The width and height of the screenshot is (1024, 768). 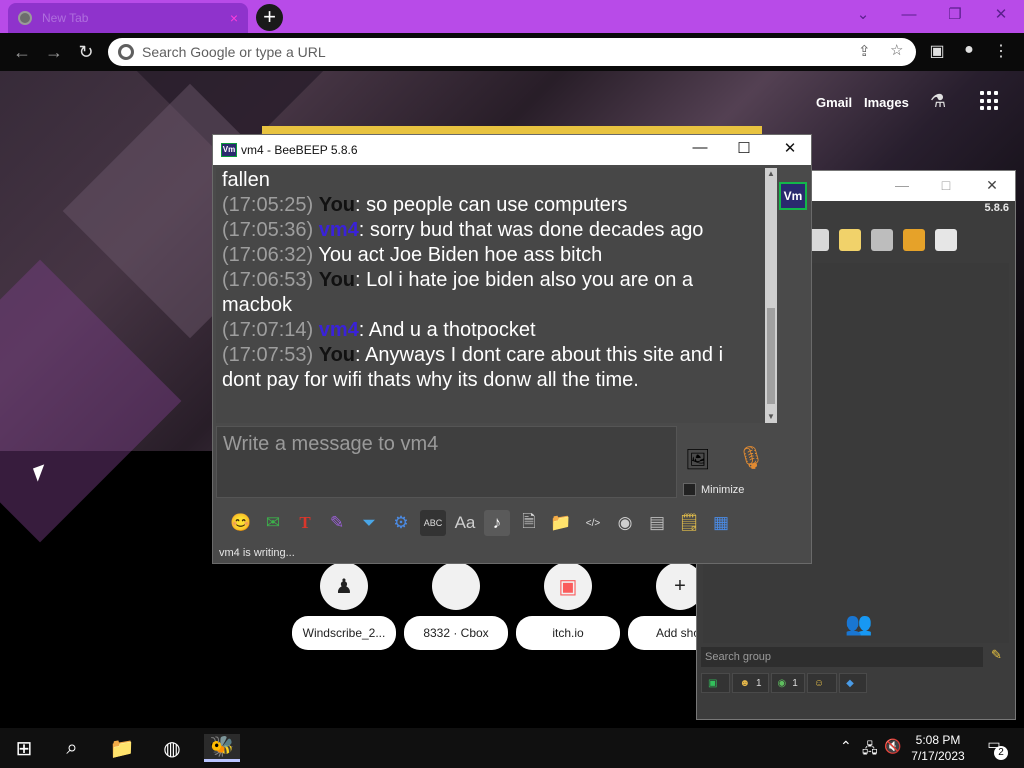 What do you see at coordinates (864, 51) in the screenshot?
I see `share-icon: ⇪` at bounding box center [864, 51].